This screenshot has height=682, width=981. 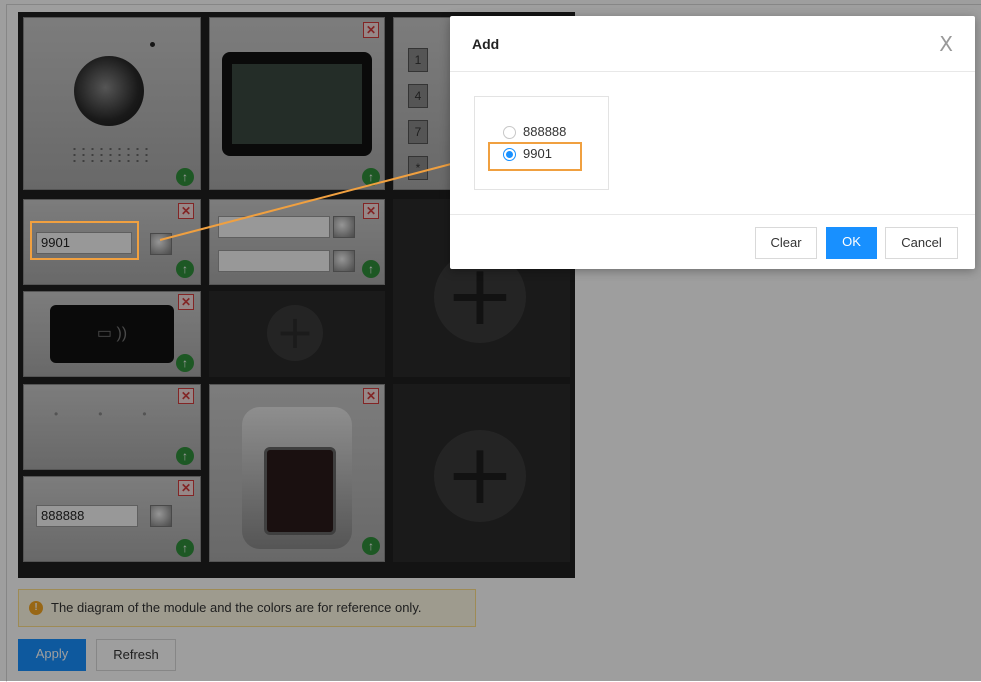 I want to click on cancel-button: Cancel, so click(x=921, y=243).